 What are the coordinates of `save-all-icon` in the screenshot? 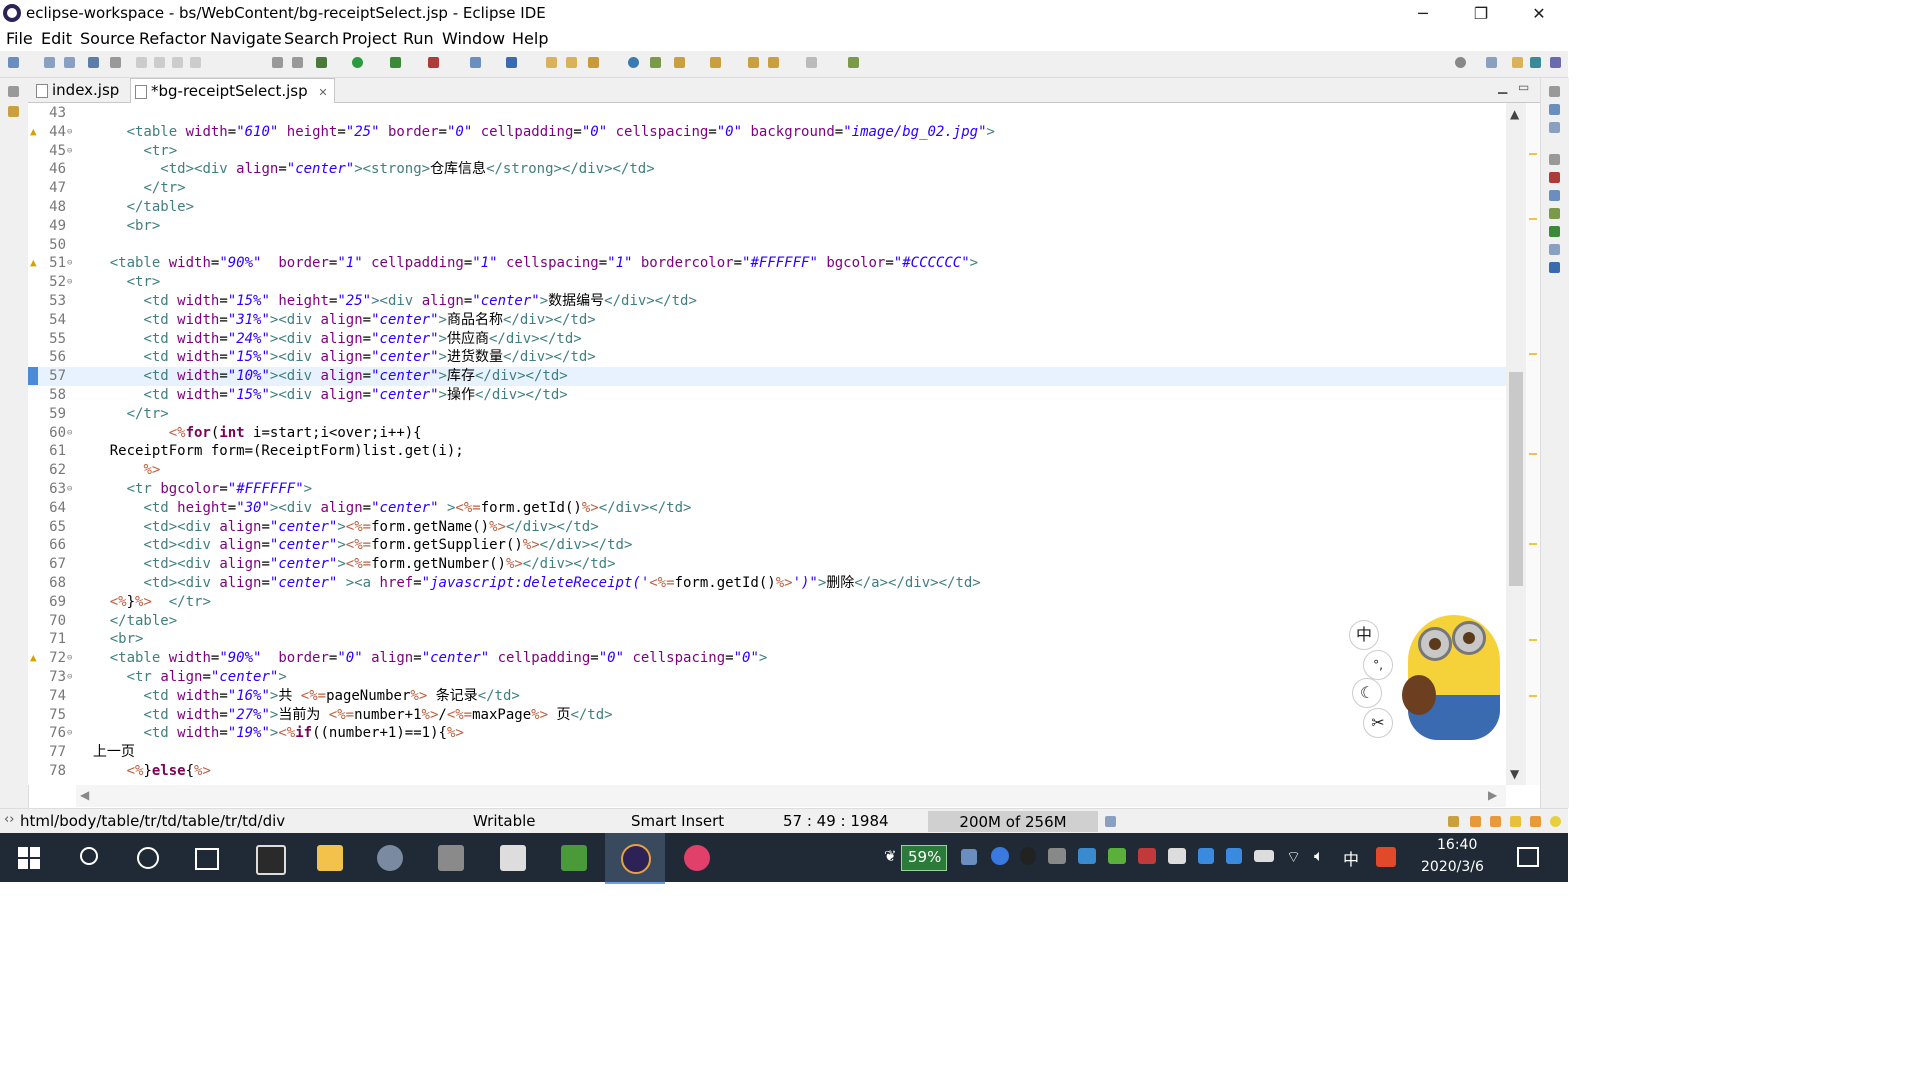 It's located at (69, 62).